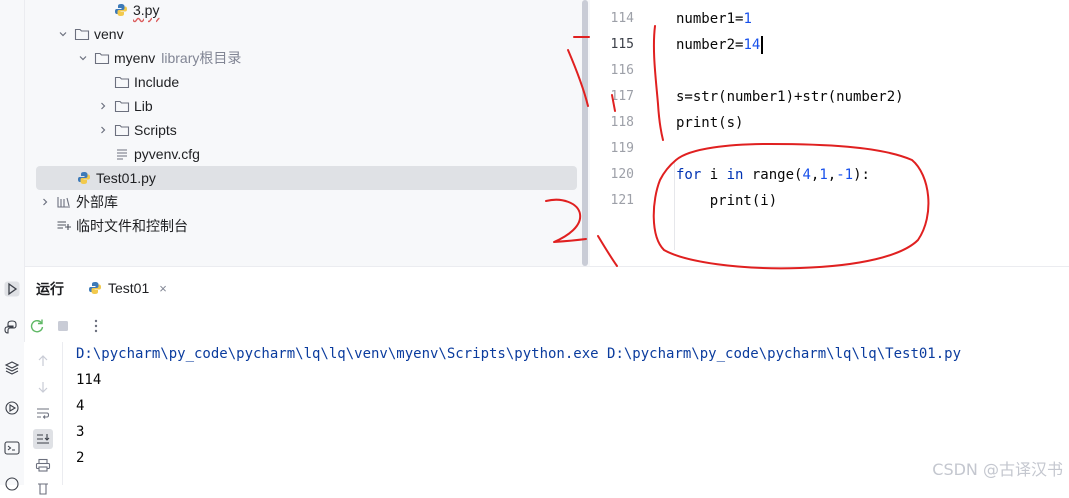 The height and width of the screenshot is (498, 1069). Describe the element at coordinates (622, 122) in the screenshot. I see `line-number: 118` at that location.